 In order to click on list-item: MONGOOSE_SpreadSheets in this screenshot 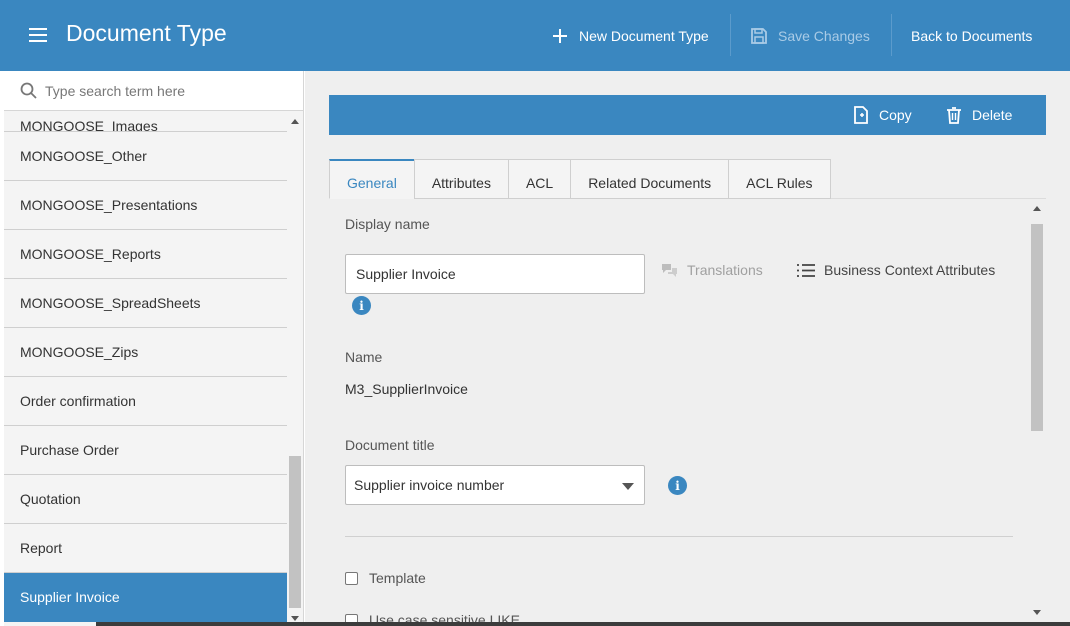, I will do `click(145, 303)`.